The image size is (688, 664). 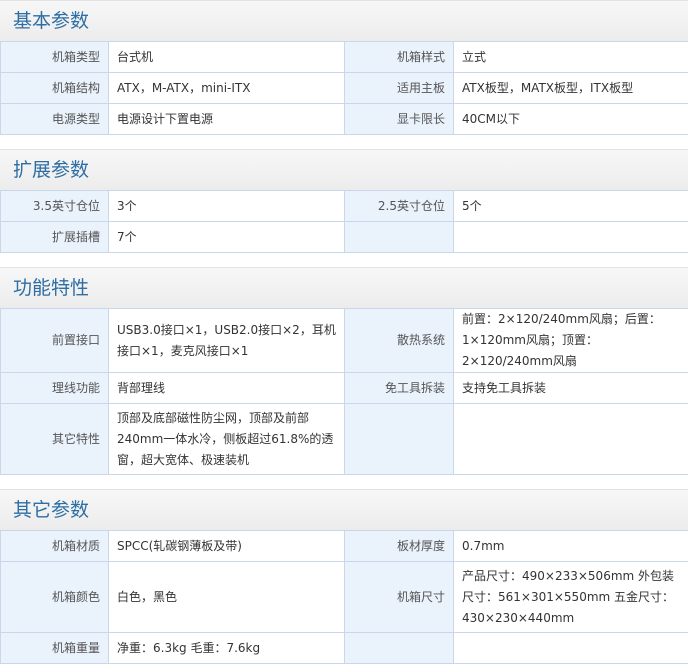 I want to click on spec-value: 白色，黑色, so click(x=227, y=597).